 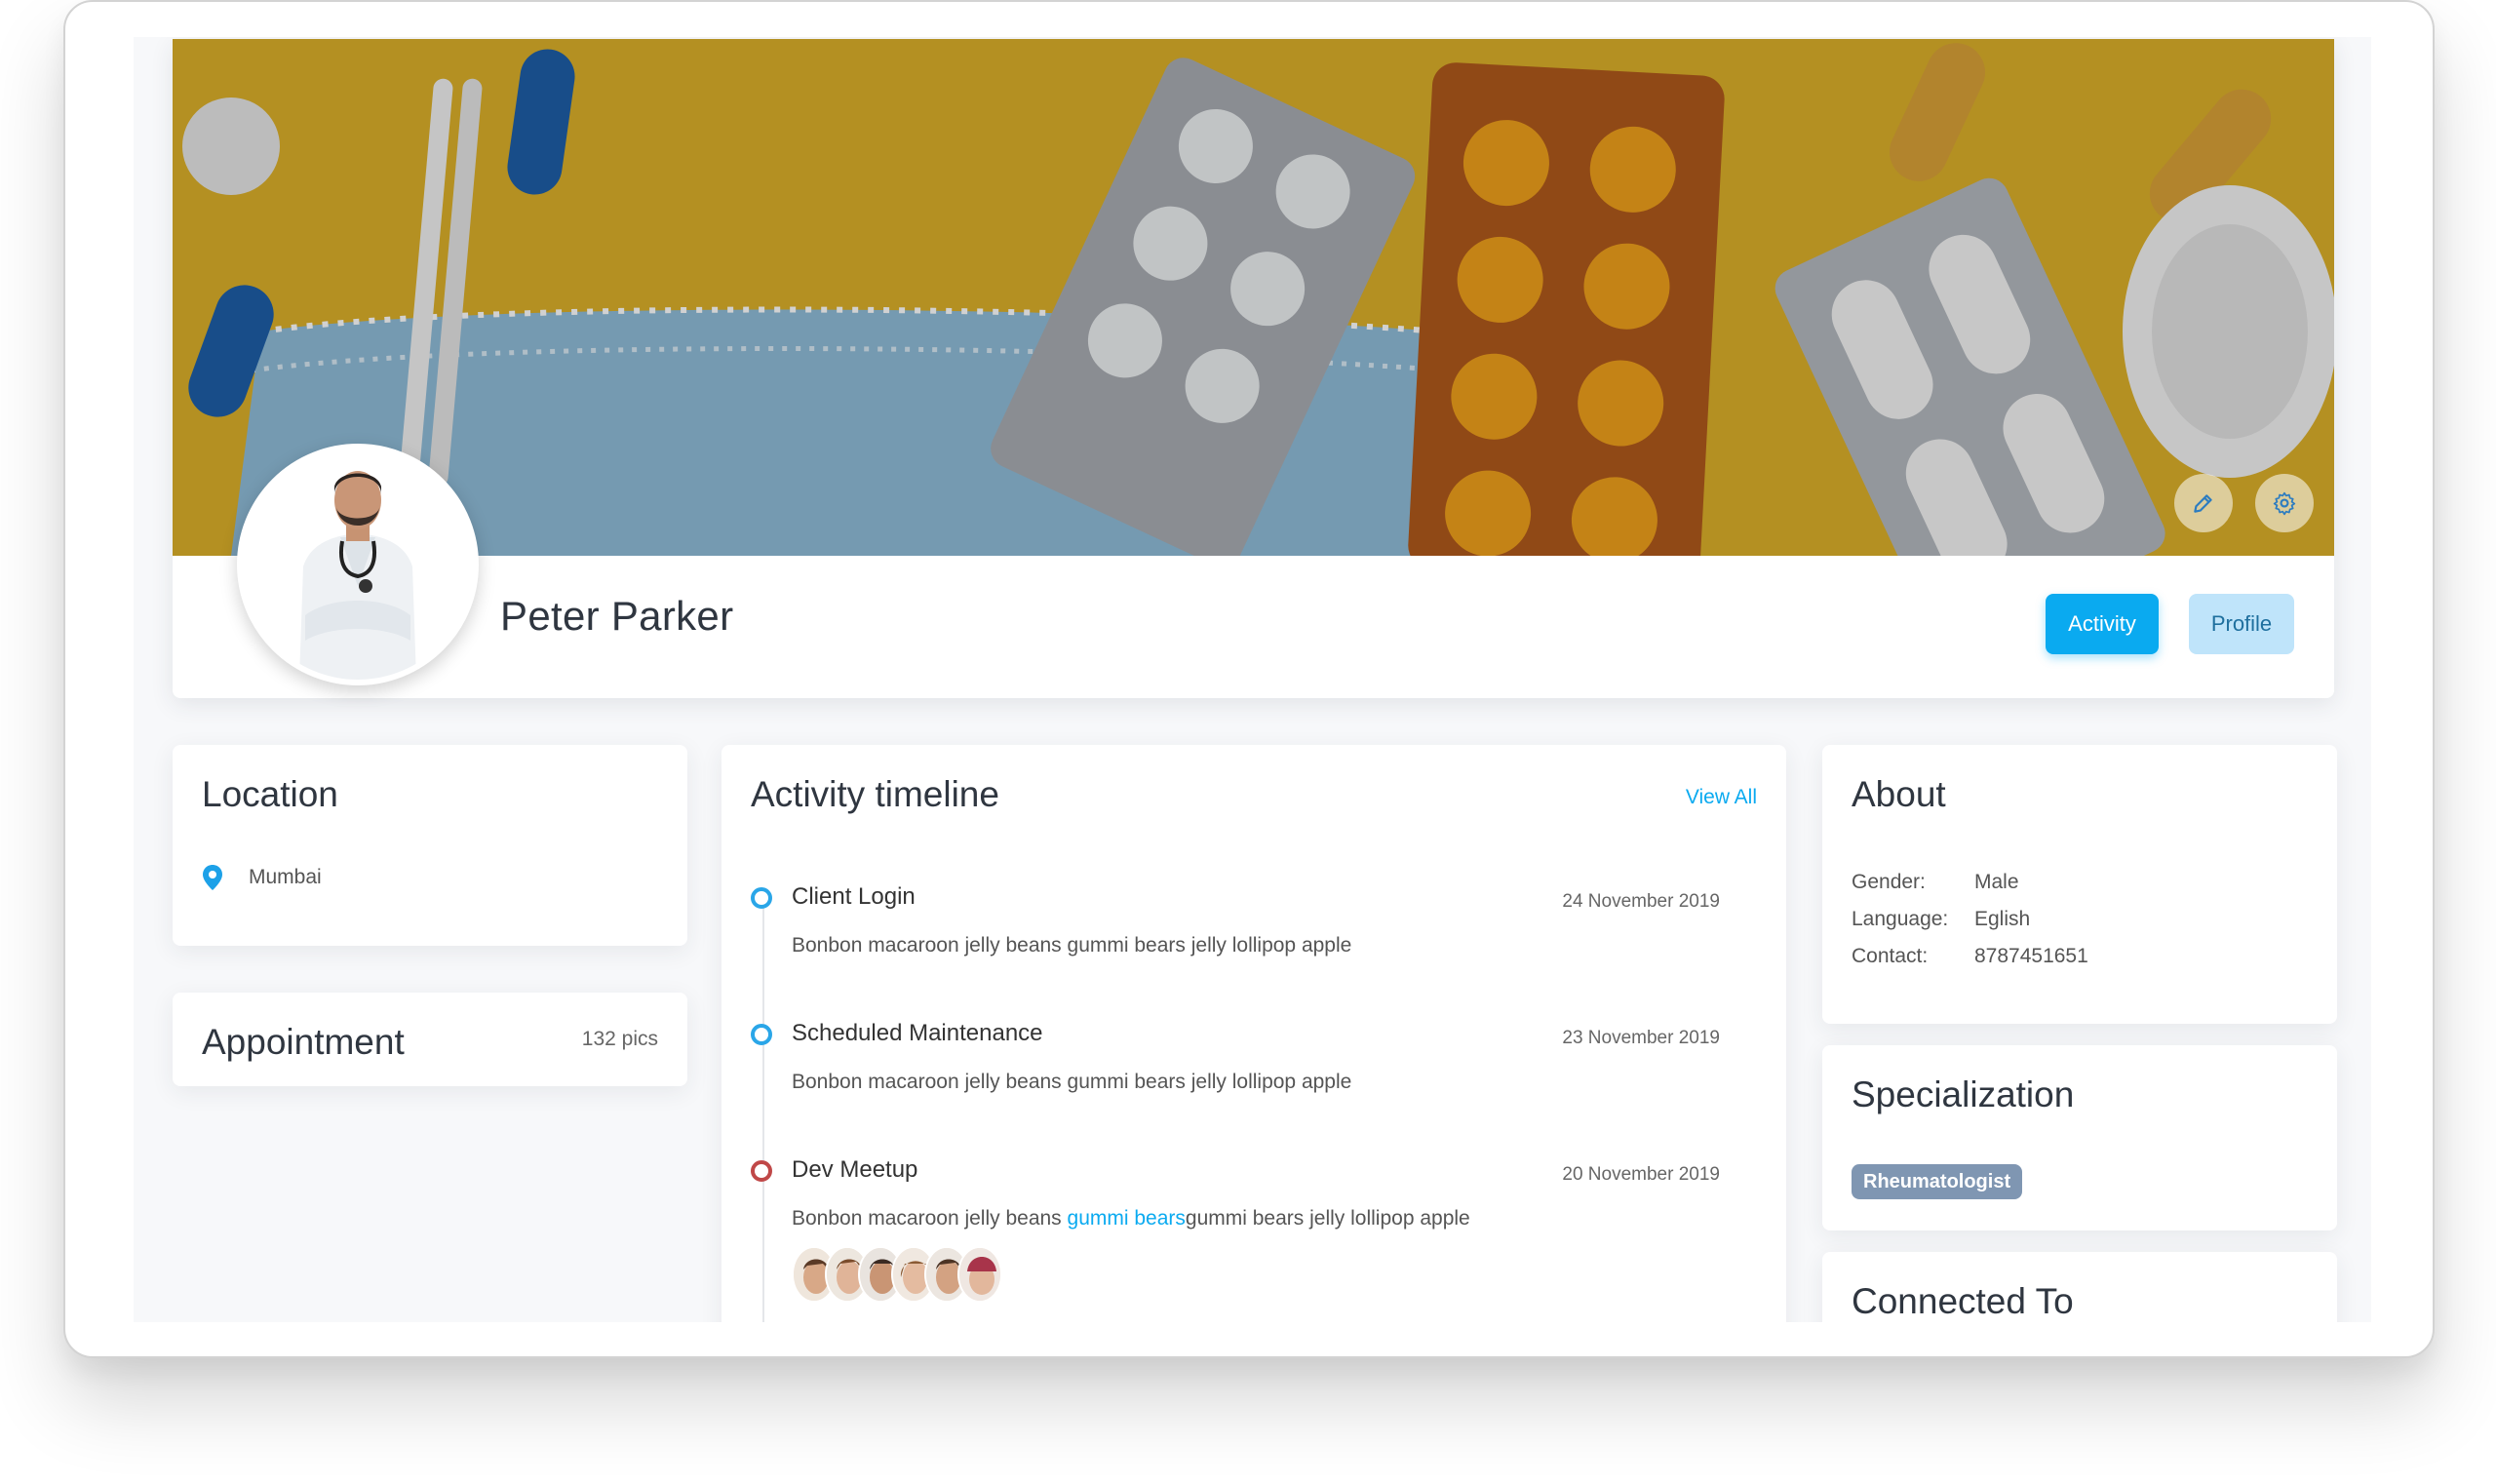 What do you see at coordinates (1900, 919) in the screenshot?
I see `about-key: Language:` at bounding box center [1900, 919].